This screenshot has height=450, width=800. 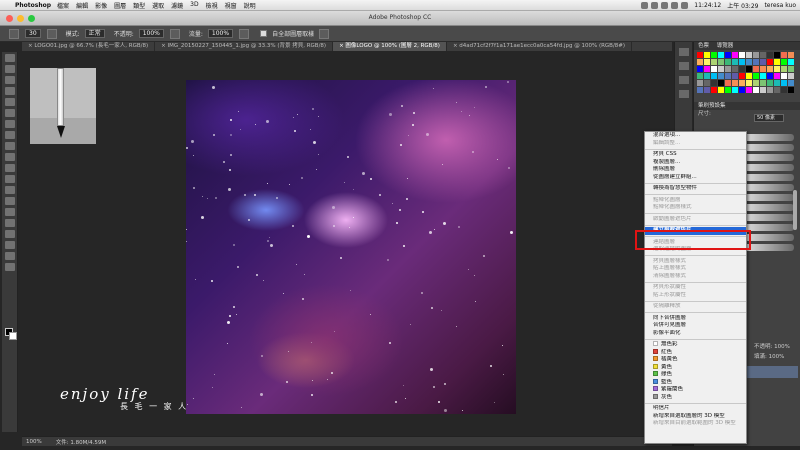 I want to click on pressure-size-icon, so click(x=324, y=33).